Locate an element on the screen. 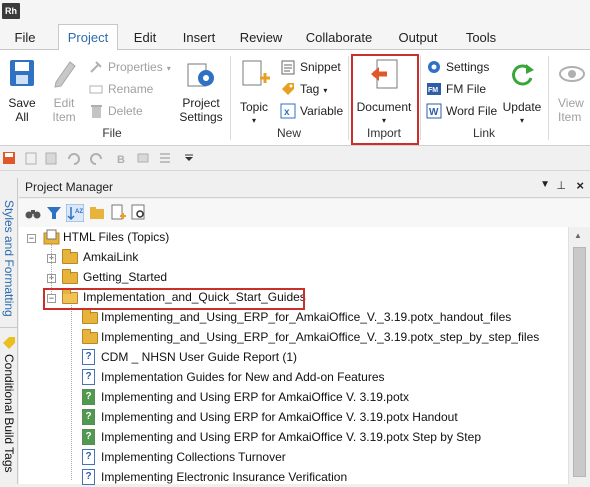 Image resolution: width=590 pixels, height=487 pixels. qat-bold-icon: B is located at coordinates (121, 158).